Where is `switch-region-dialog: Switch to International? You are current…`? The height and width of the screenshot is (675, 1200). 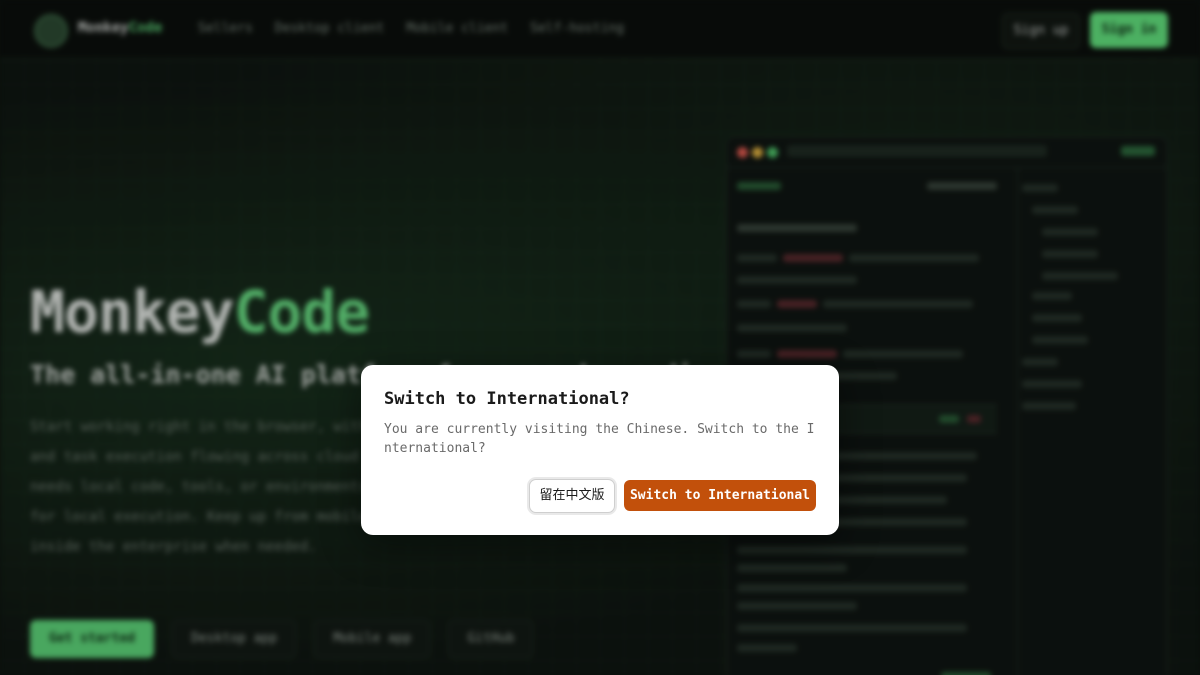 switch-region-dialog: Switch to International? You are current… is located at coordinates (600, 450).